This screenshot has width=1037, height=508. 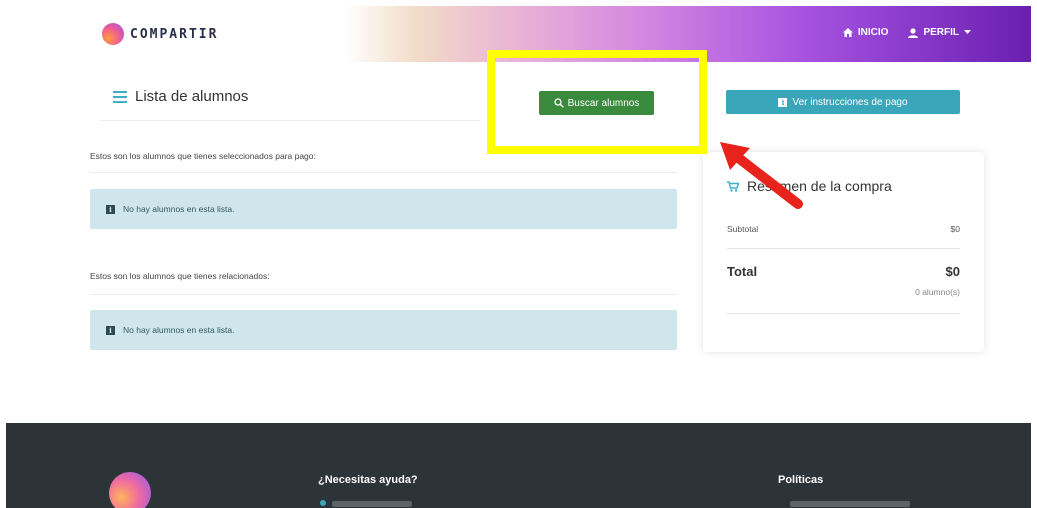 What do you see at coordinates (179, 330) in the screenshot?
I see `related-empty-text: No hay alumnos en esta lista.` at bounding box center [179, 330].